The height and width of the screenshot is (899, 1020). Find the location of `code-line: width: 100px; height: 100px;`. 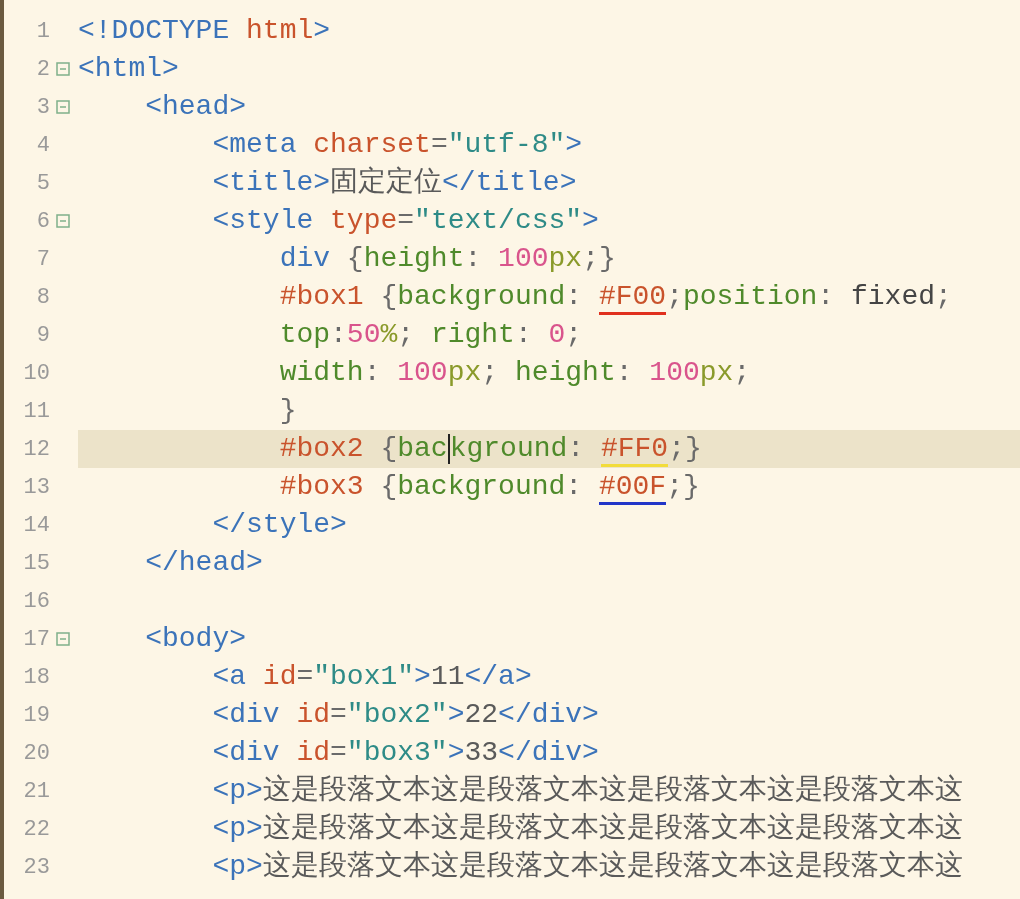

code-line: width: 100px; height: 100px; is located at coordinates (514, 373).